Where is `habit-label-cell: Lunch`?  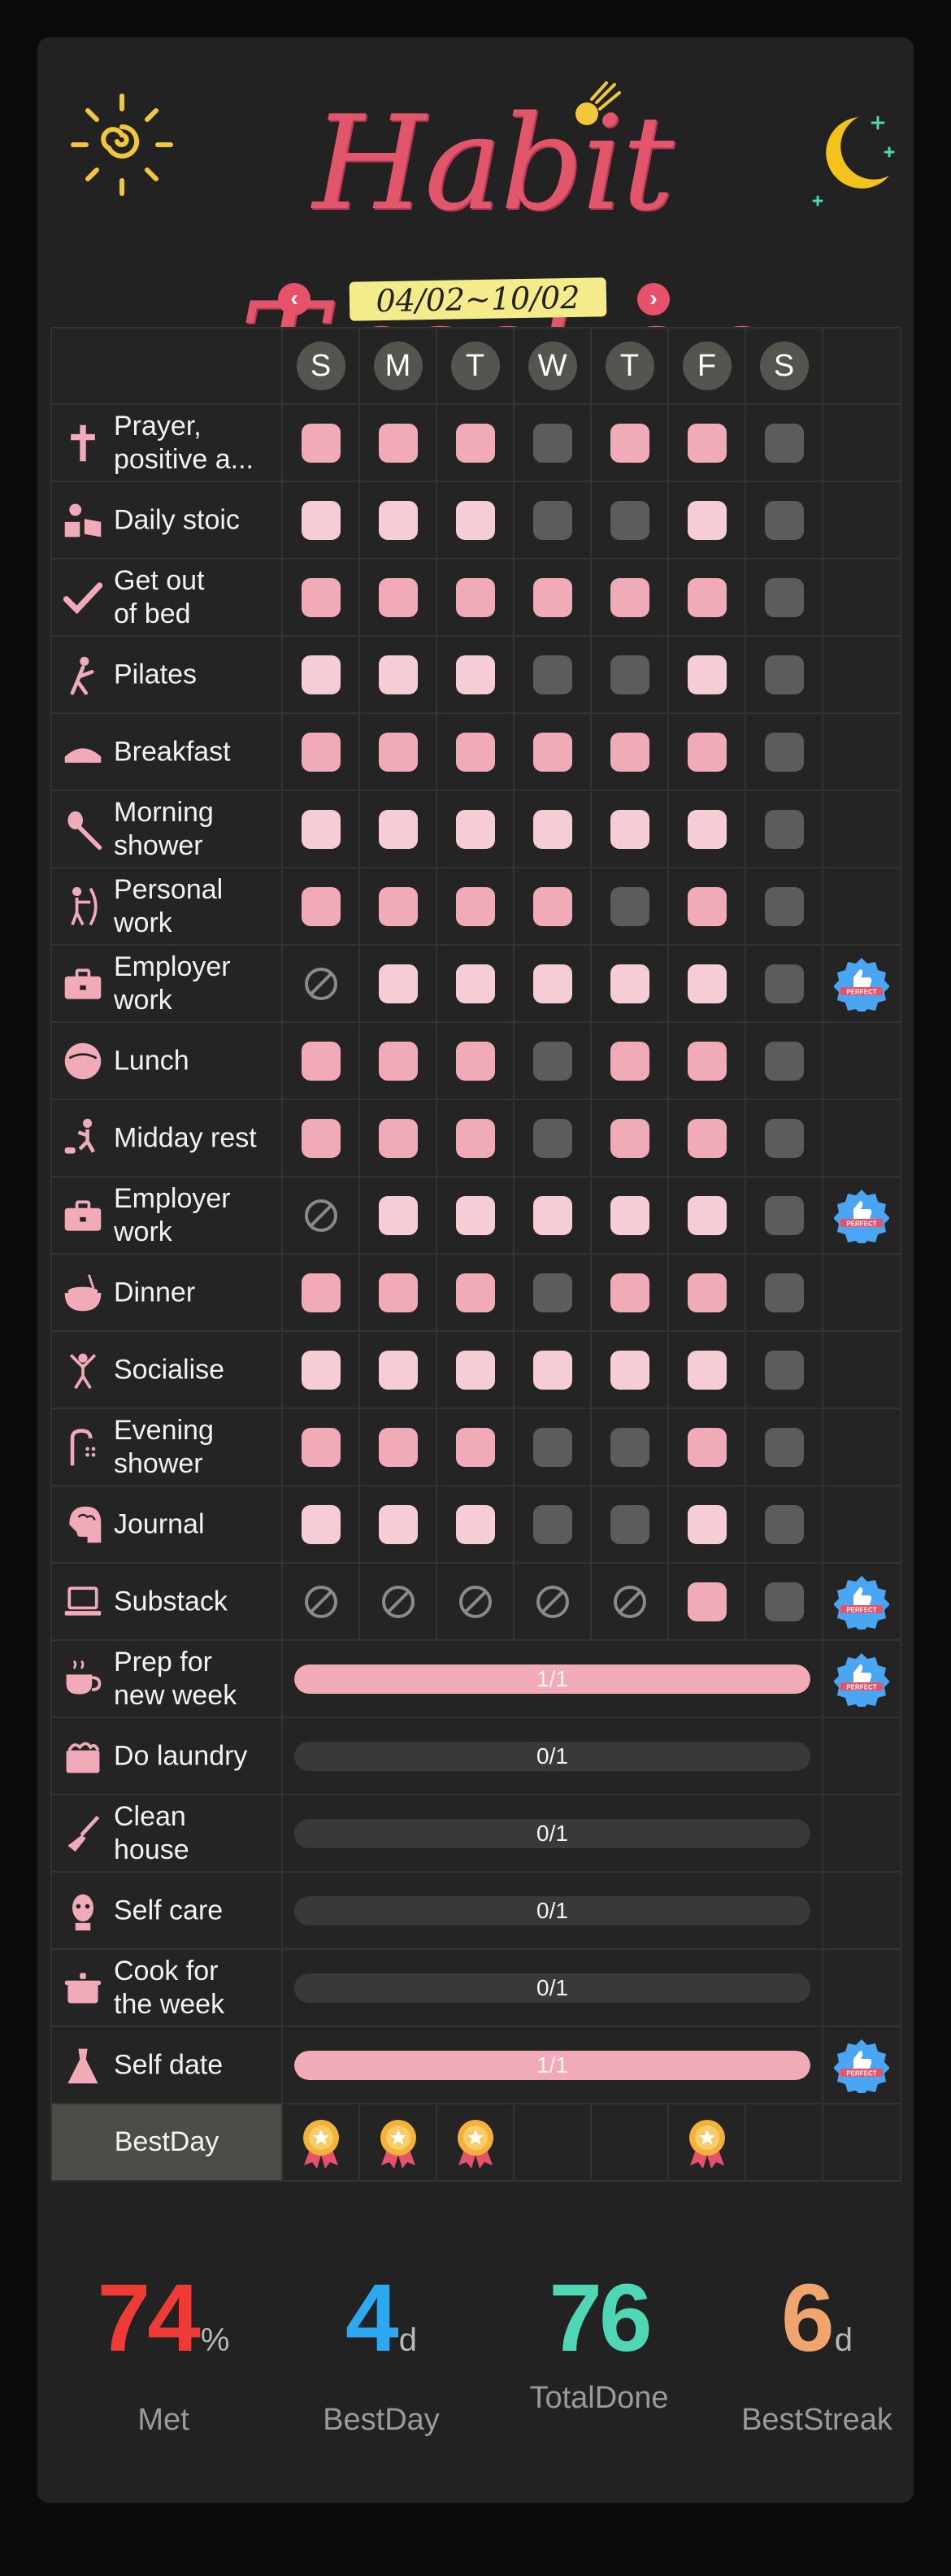
habit-label-cell: Lunch is located at coordinates (166, 1061).